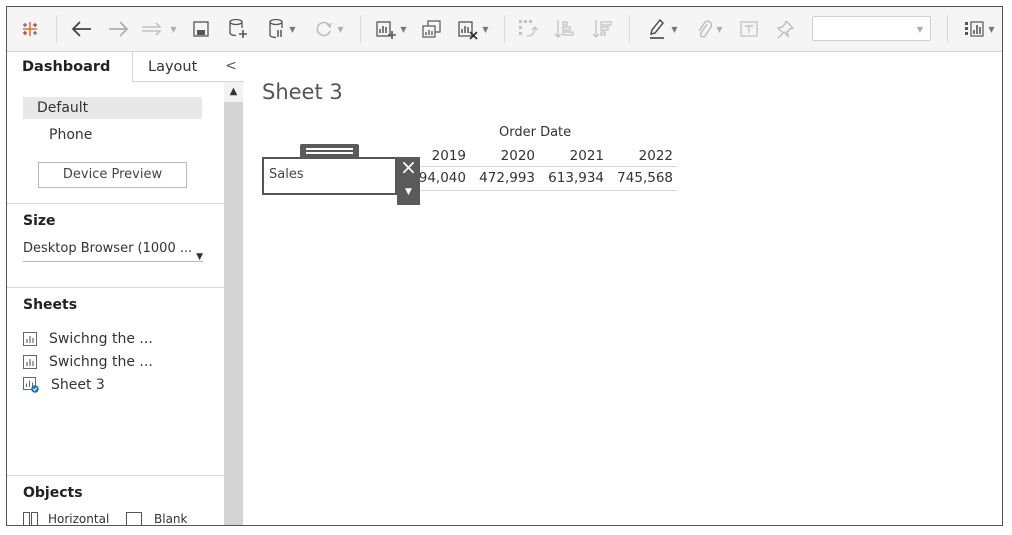 The image size is (1012, 535). I want to click on object-horizontal: Horizontal, so click(66, 519).